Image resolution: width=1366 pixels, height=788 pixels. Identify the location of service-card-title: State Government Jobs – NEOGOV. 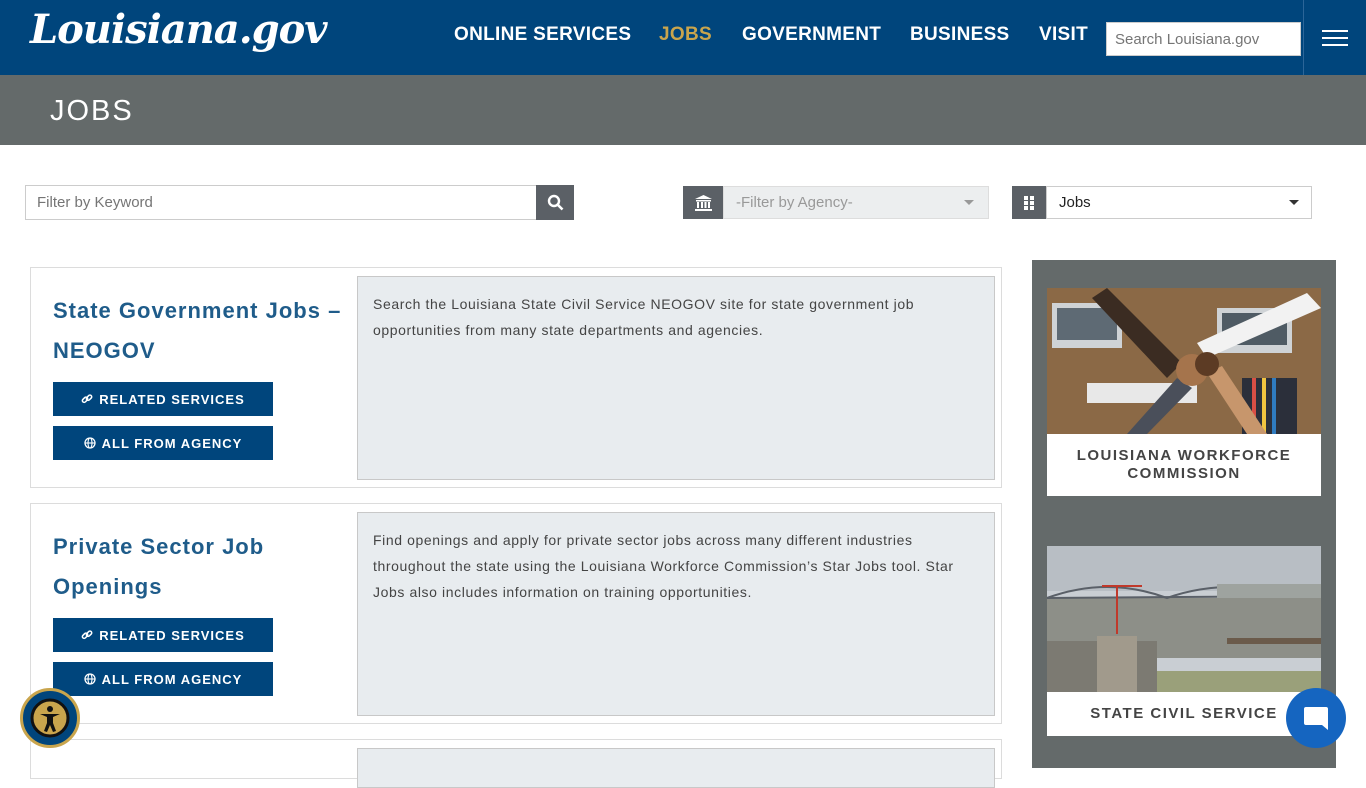
(203, 331).